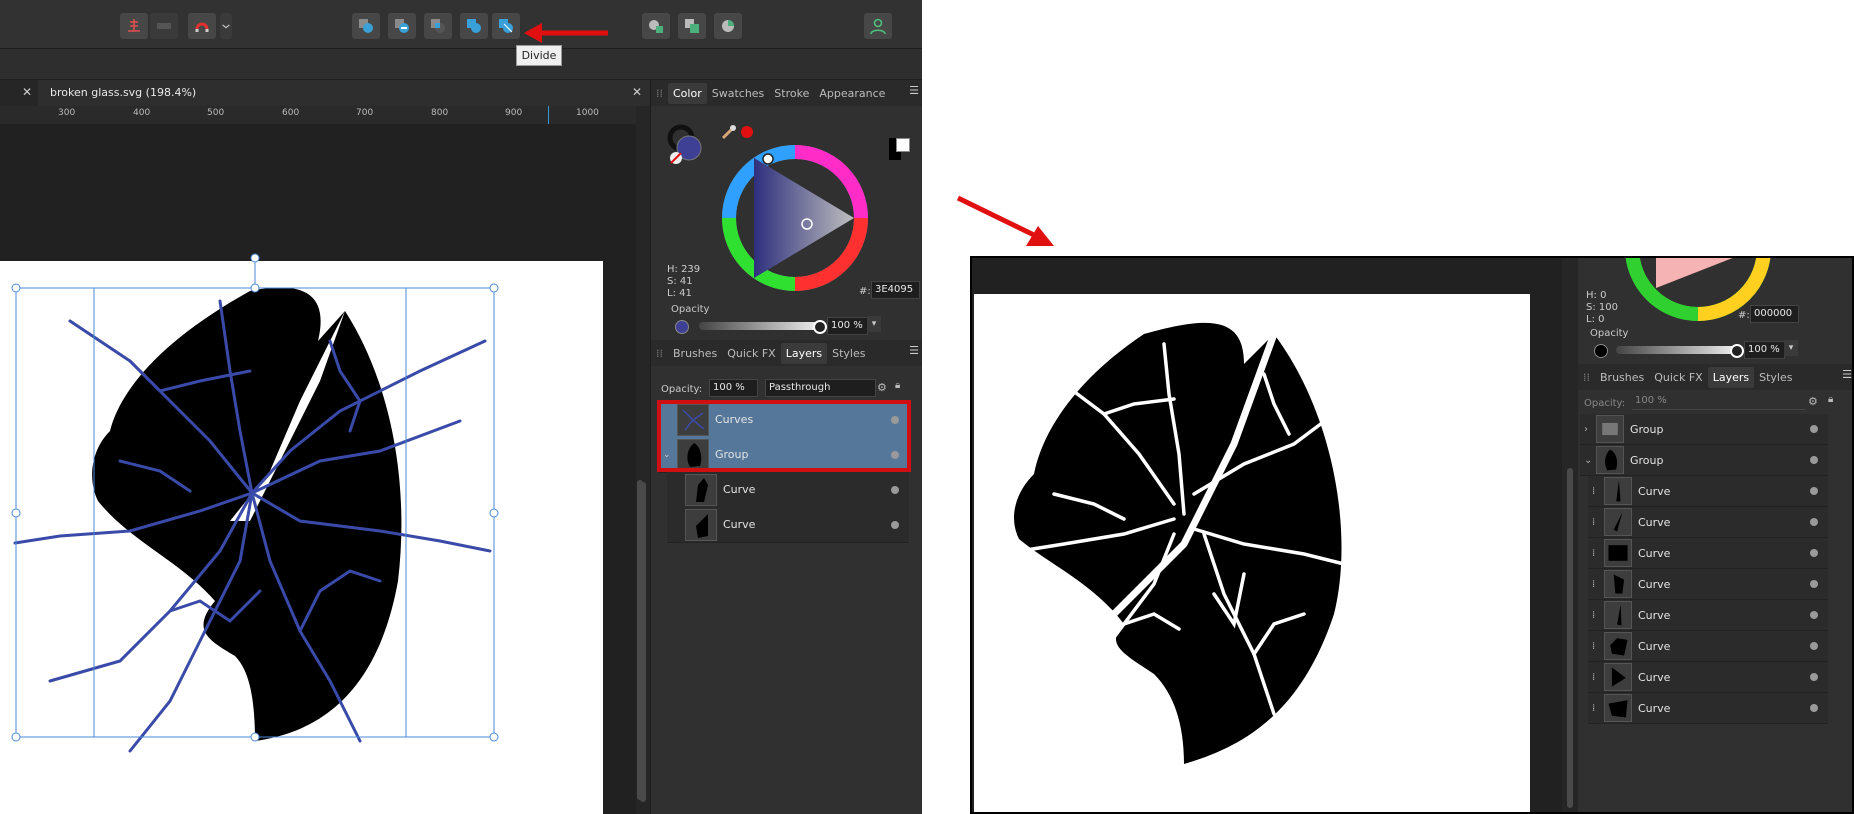 This screenshot has width=1854, height=814. Describe the element at coordinates (566, 33) in the screenshot. I see `annotation-arrow-icon` at that location.